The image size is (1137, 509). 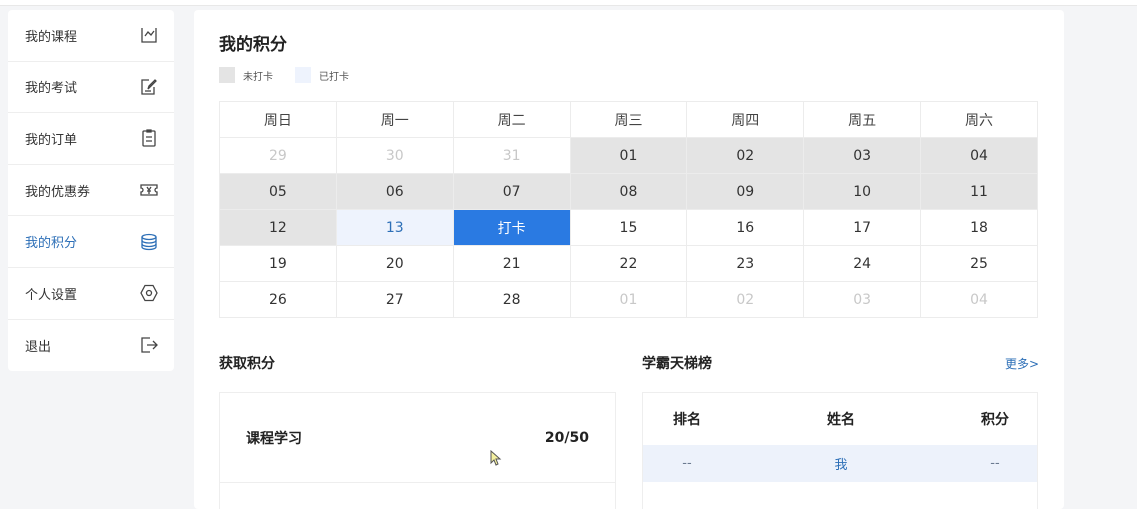 What do you see at coordinates (278, 155) in the screenshot?
I see `calendar-day-cell: 29` at bounding box center [278, 155].